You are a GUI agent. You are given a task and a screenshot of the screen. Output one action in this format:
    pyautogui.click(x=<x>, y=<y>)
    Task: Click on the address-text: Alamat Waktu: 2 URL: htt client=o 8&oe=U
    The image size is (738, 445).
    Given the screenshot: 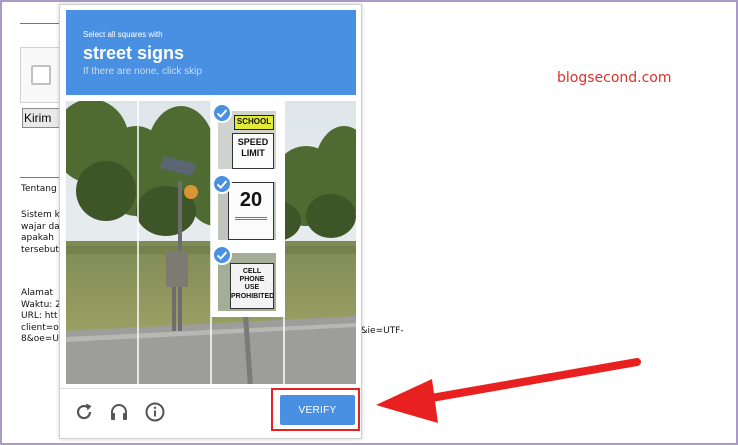 What is the action you would take?
    pyautogui.click(x=41, y=316)
    